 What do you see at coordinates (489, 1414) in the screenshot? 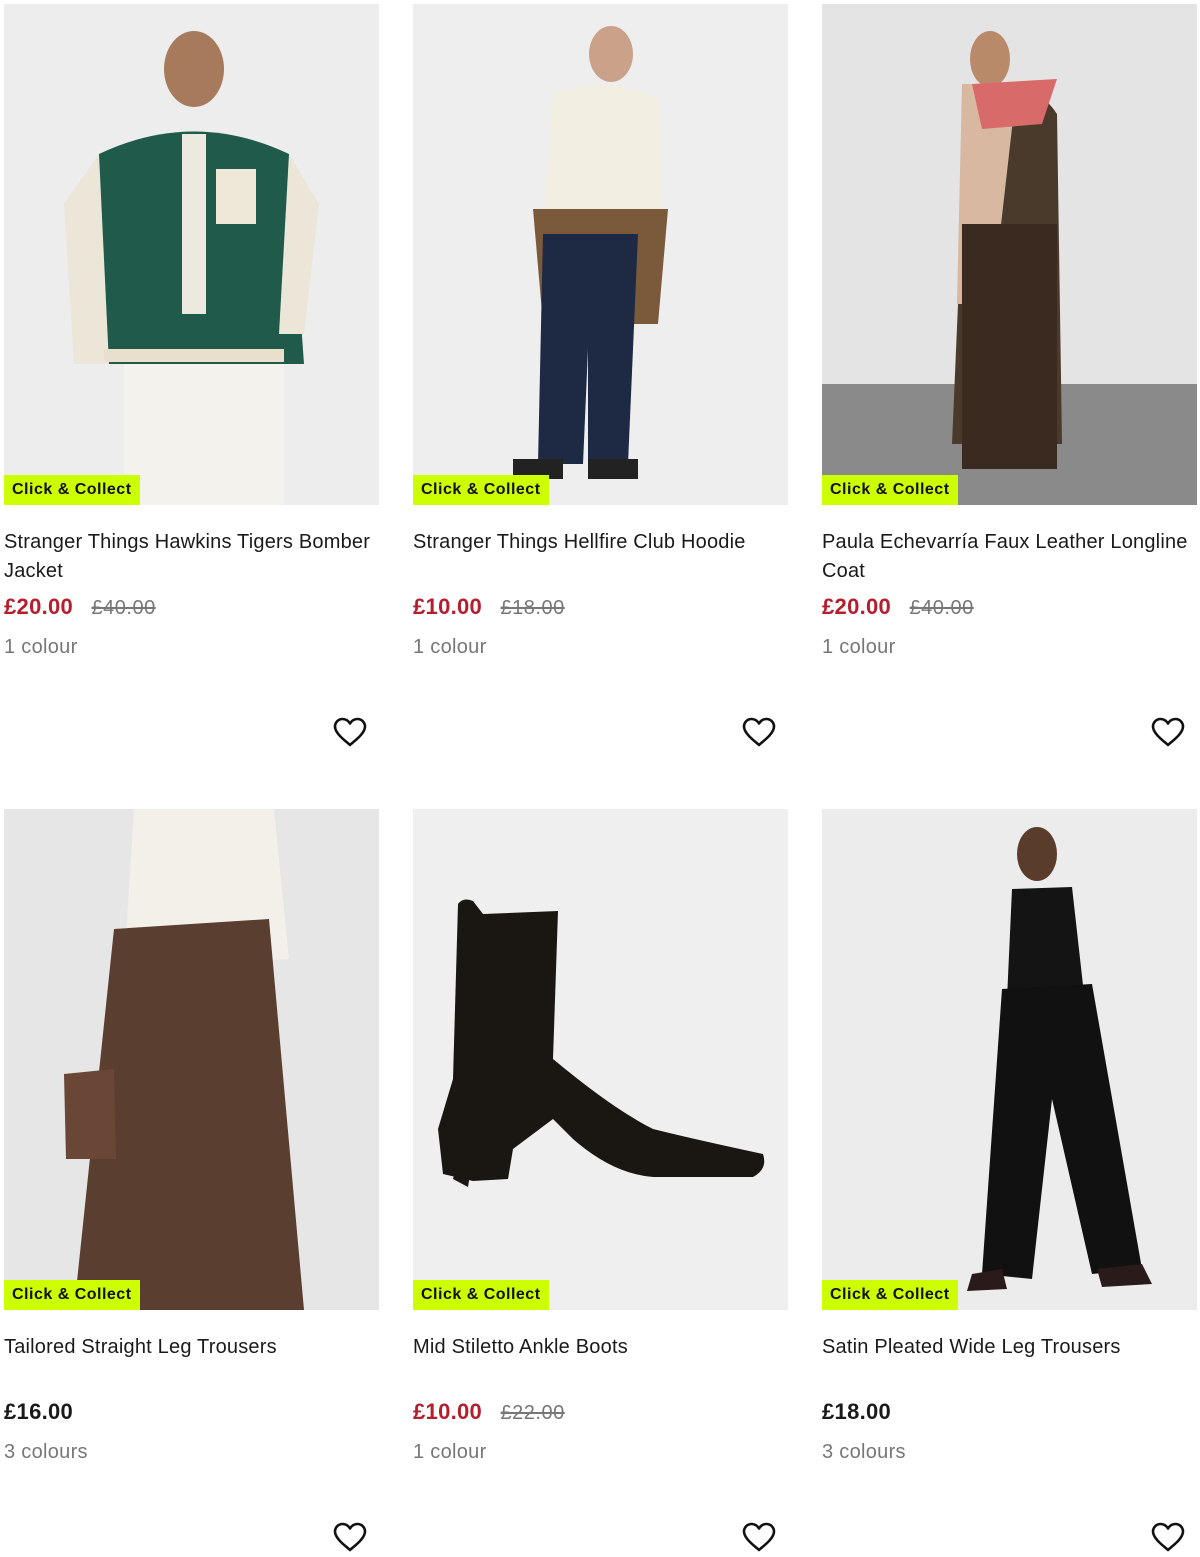
I see `price-row: £10.00 £22.00` at bounding box center [489, 1414].